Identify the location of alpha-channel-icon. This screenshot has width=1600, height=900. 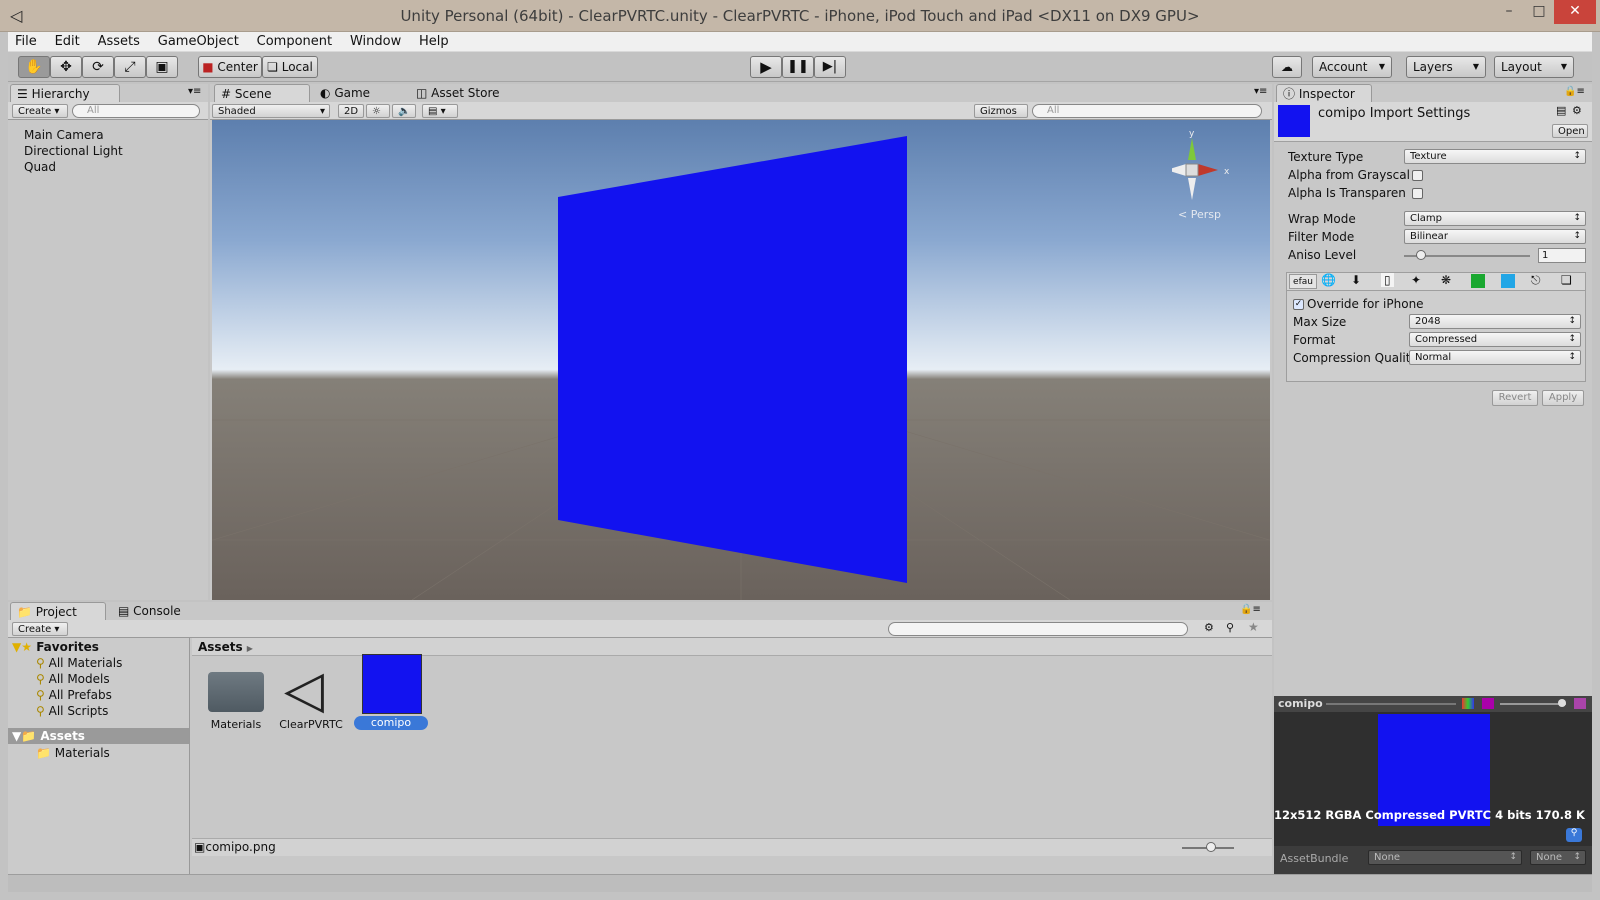
(1488, 703).